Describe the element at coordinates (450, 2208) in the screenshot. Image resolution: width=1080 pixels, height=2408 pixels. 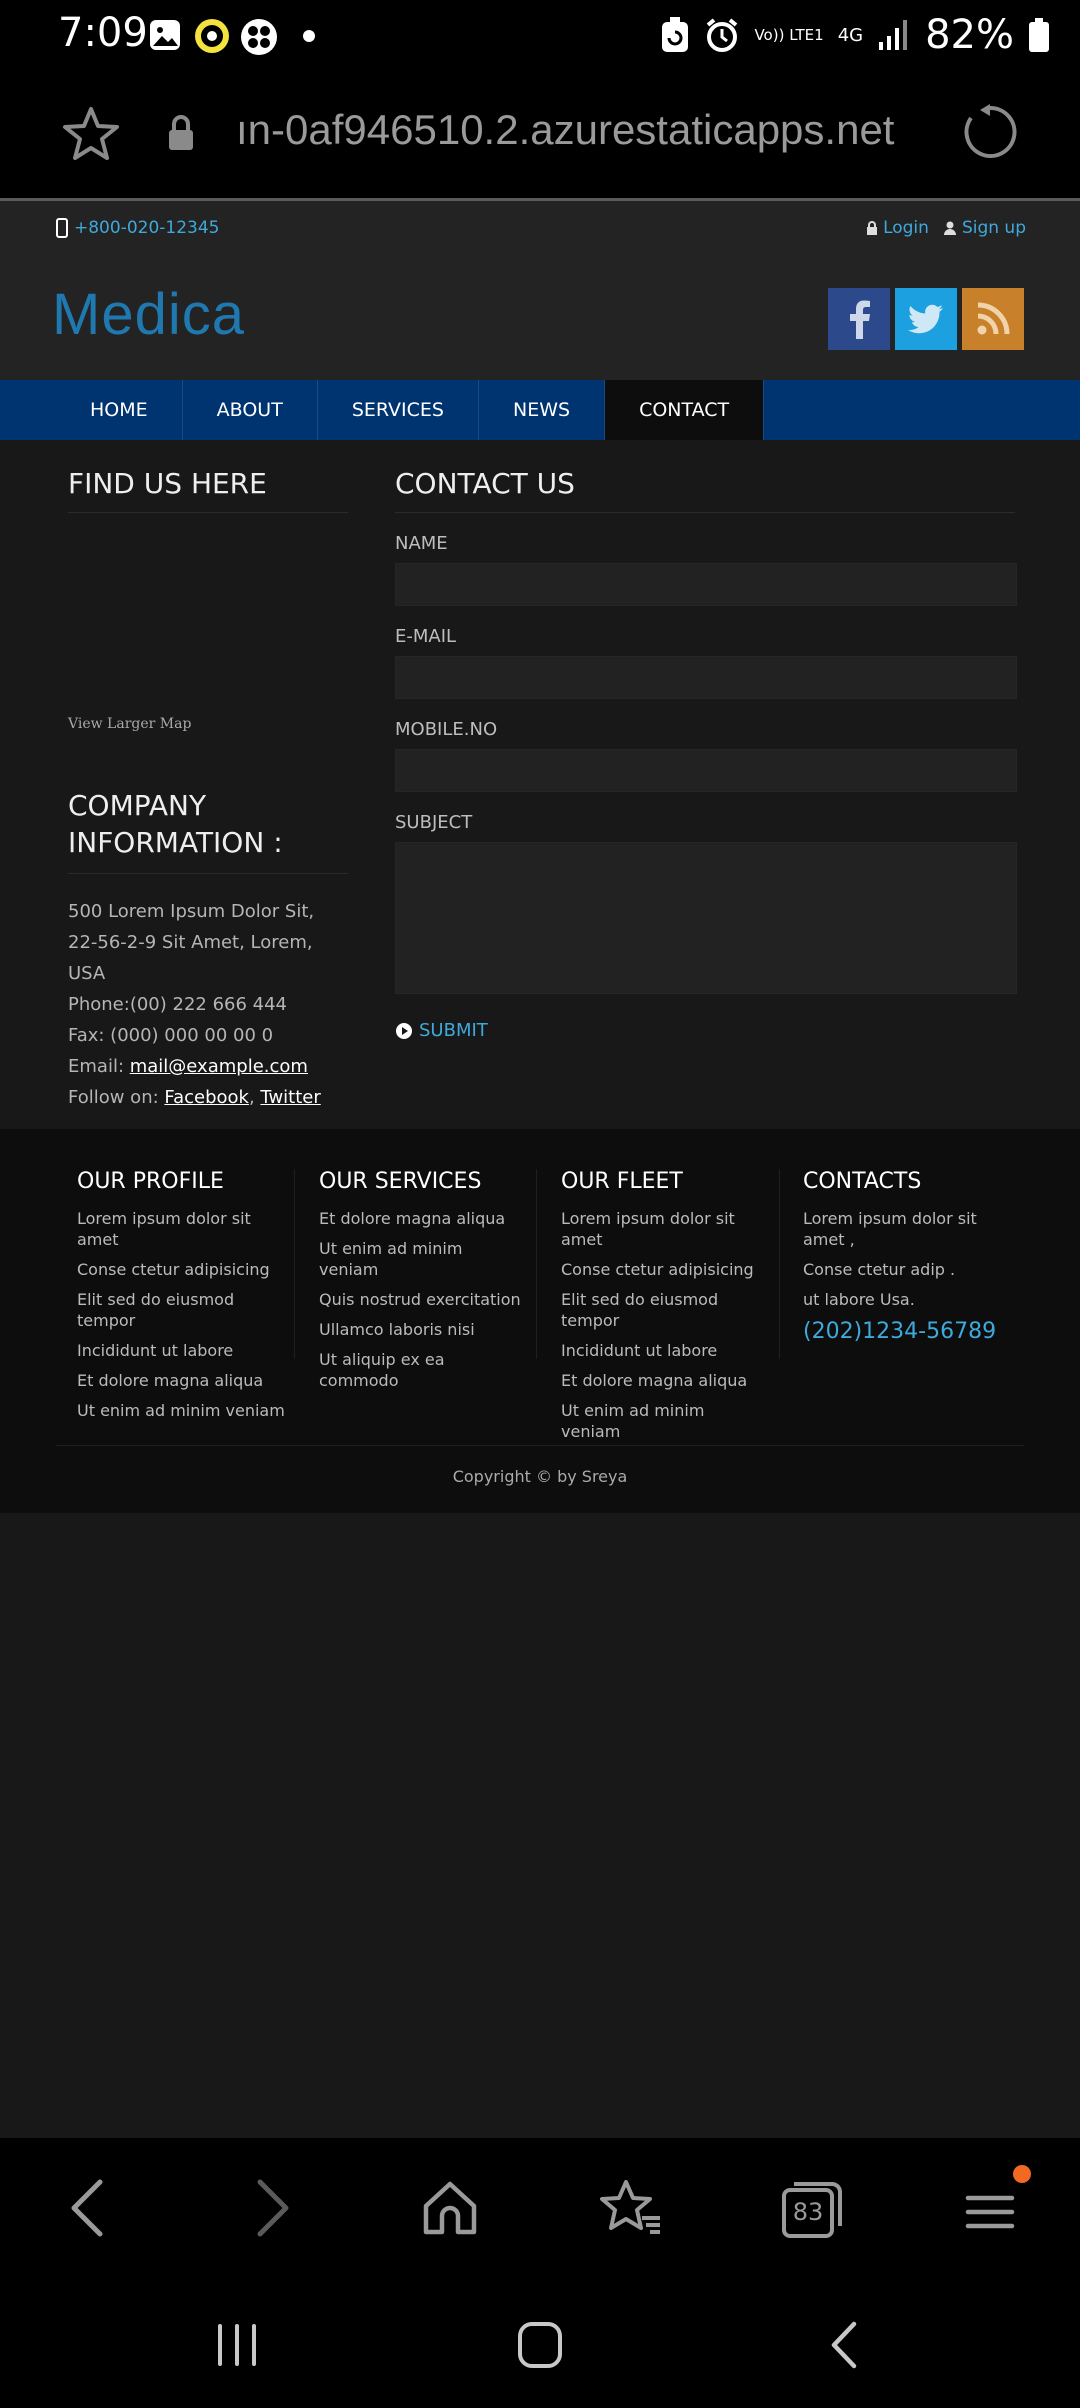
I see `home-icon` at that location.